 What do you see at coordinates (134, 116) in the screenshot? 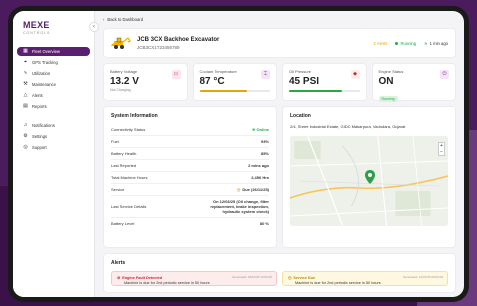
I see `card-title: System Information` at bounding box center [134, 116].